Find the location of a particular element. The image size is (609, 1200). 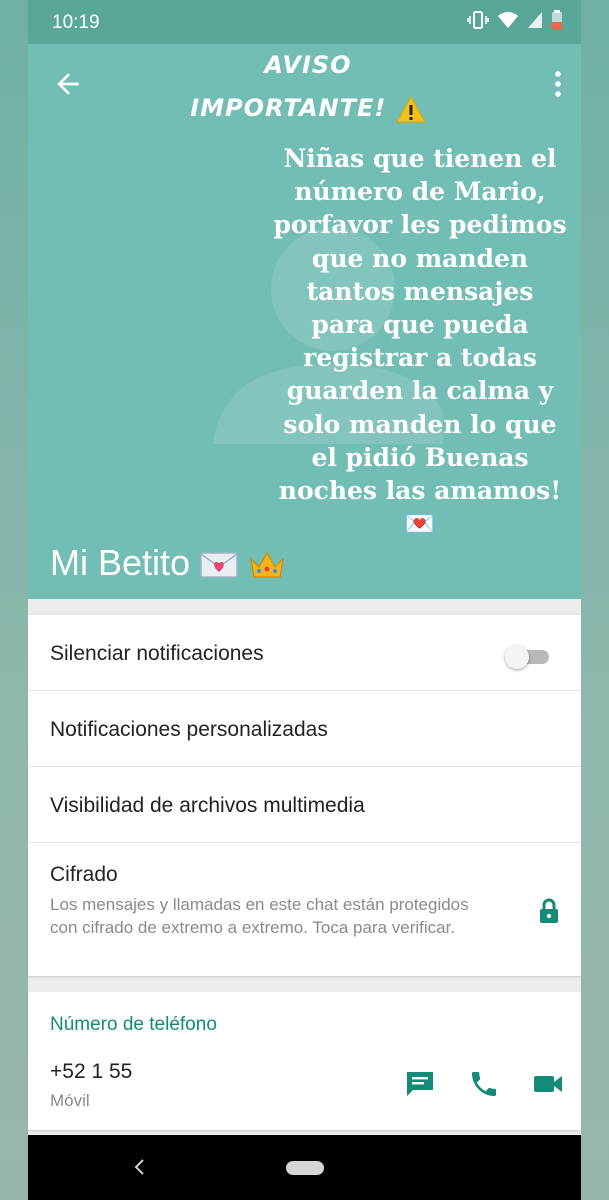

phone-section-title: Número de teléfono is located at coordinates (133, 1024).